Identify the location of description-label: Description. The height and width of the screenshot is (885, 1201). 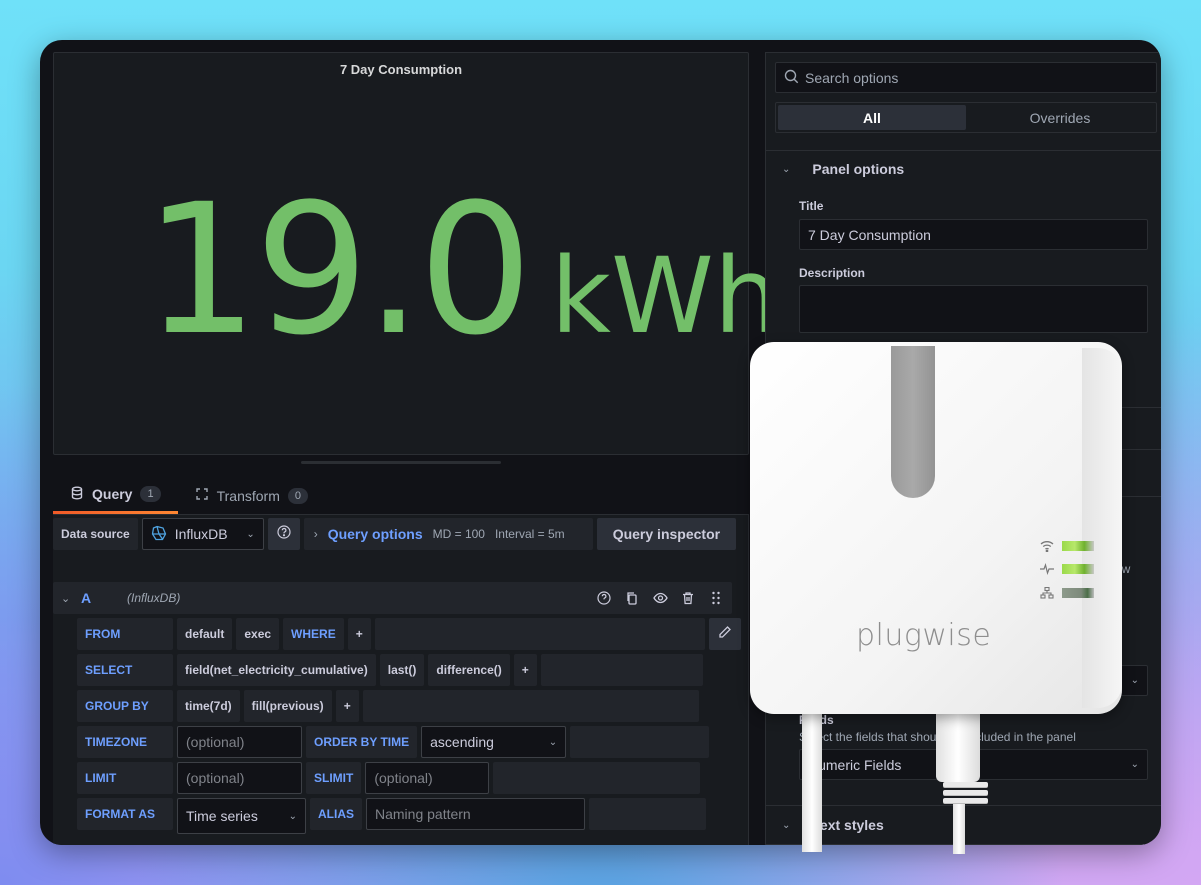
(832, 273).